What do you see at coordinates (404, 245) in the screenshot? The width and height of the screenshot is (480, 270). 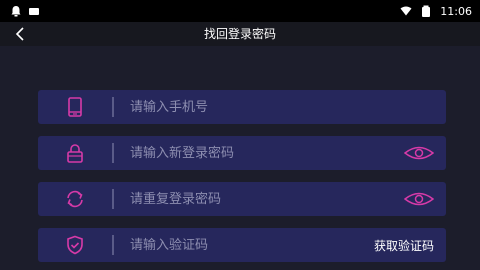 I see `get-code-button: 获取验证码` at bounding box center [404, 245].